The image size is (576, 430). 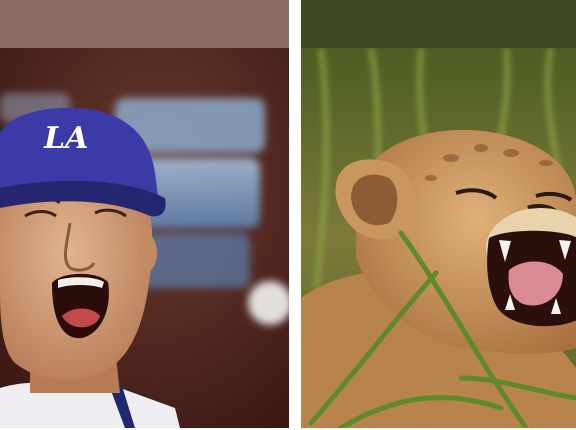 What do you see at coordinates (295, 215) in the screenshot?
I see `image-divider` at bounding box center [295, 215].